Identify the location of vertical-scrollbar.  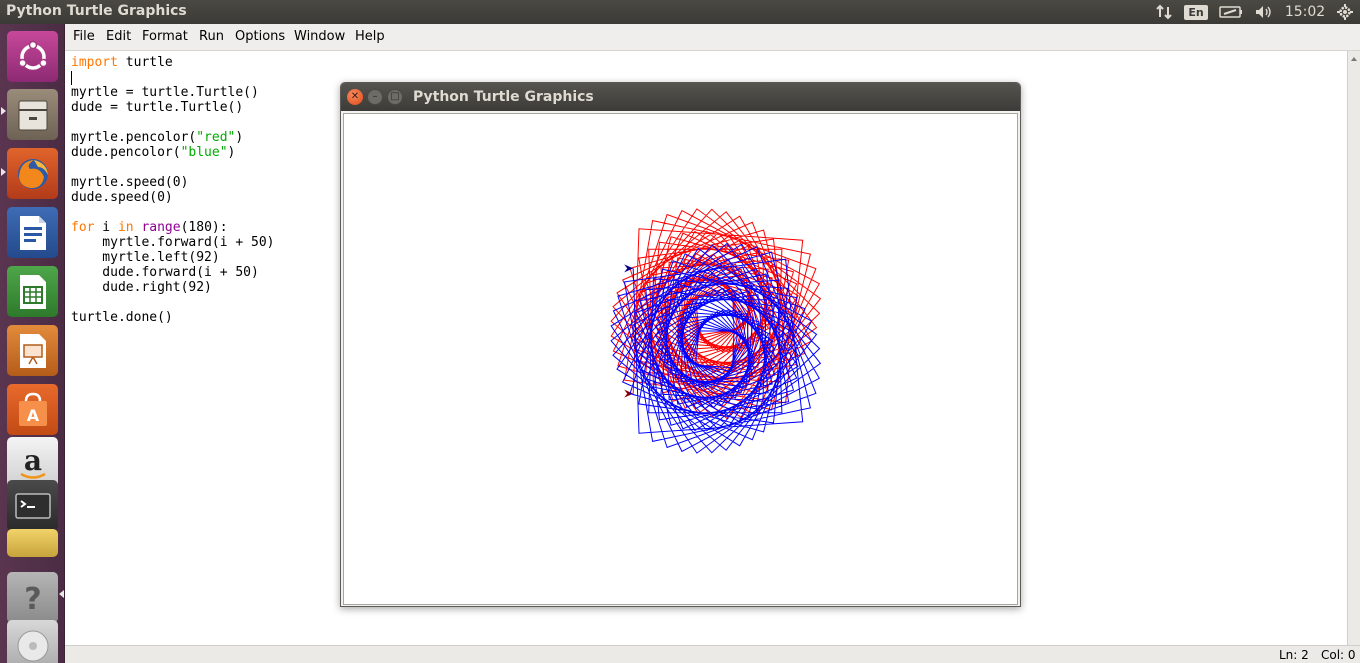
(1353, 348).